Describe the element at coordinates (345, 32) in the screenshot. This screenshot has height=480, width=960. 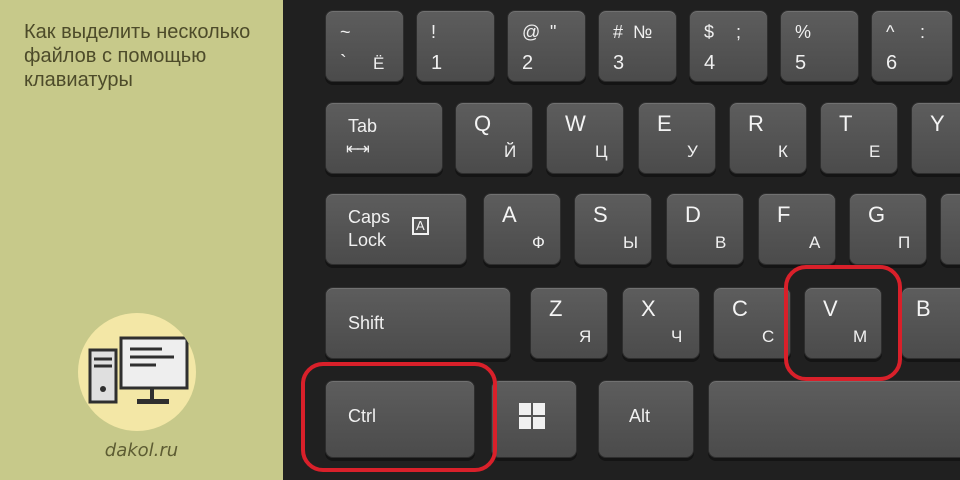
I see `key-tilde-top: ~` at that location.